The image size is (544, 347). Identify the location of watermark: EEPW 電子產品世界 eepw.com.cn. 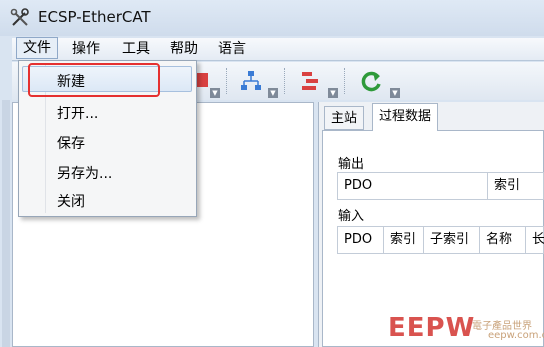
(466, 328).